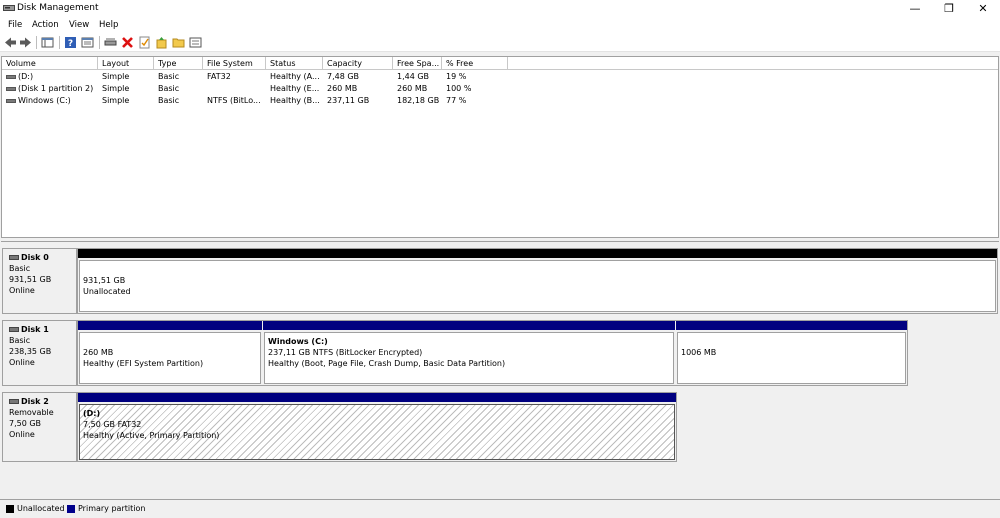 This screenshot has height=518, width=1000. Describe the element at coordinates (98, 352) in the screenshot. I see `partition-size: 260 MB` at that location.